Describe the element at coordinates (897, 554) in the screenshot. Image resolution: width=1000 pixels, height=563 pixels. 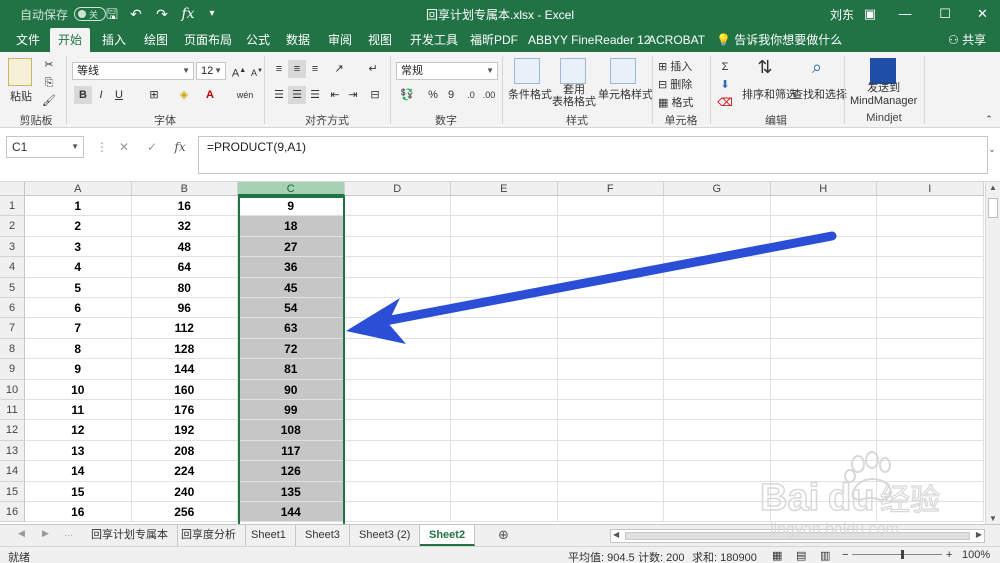
I see `zoom-slider-track` at that location.